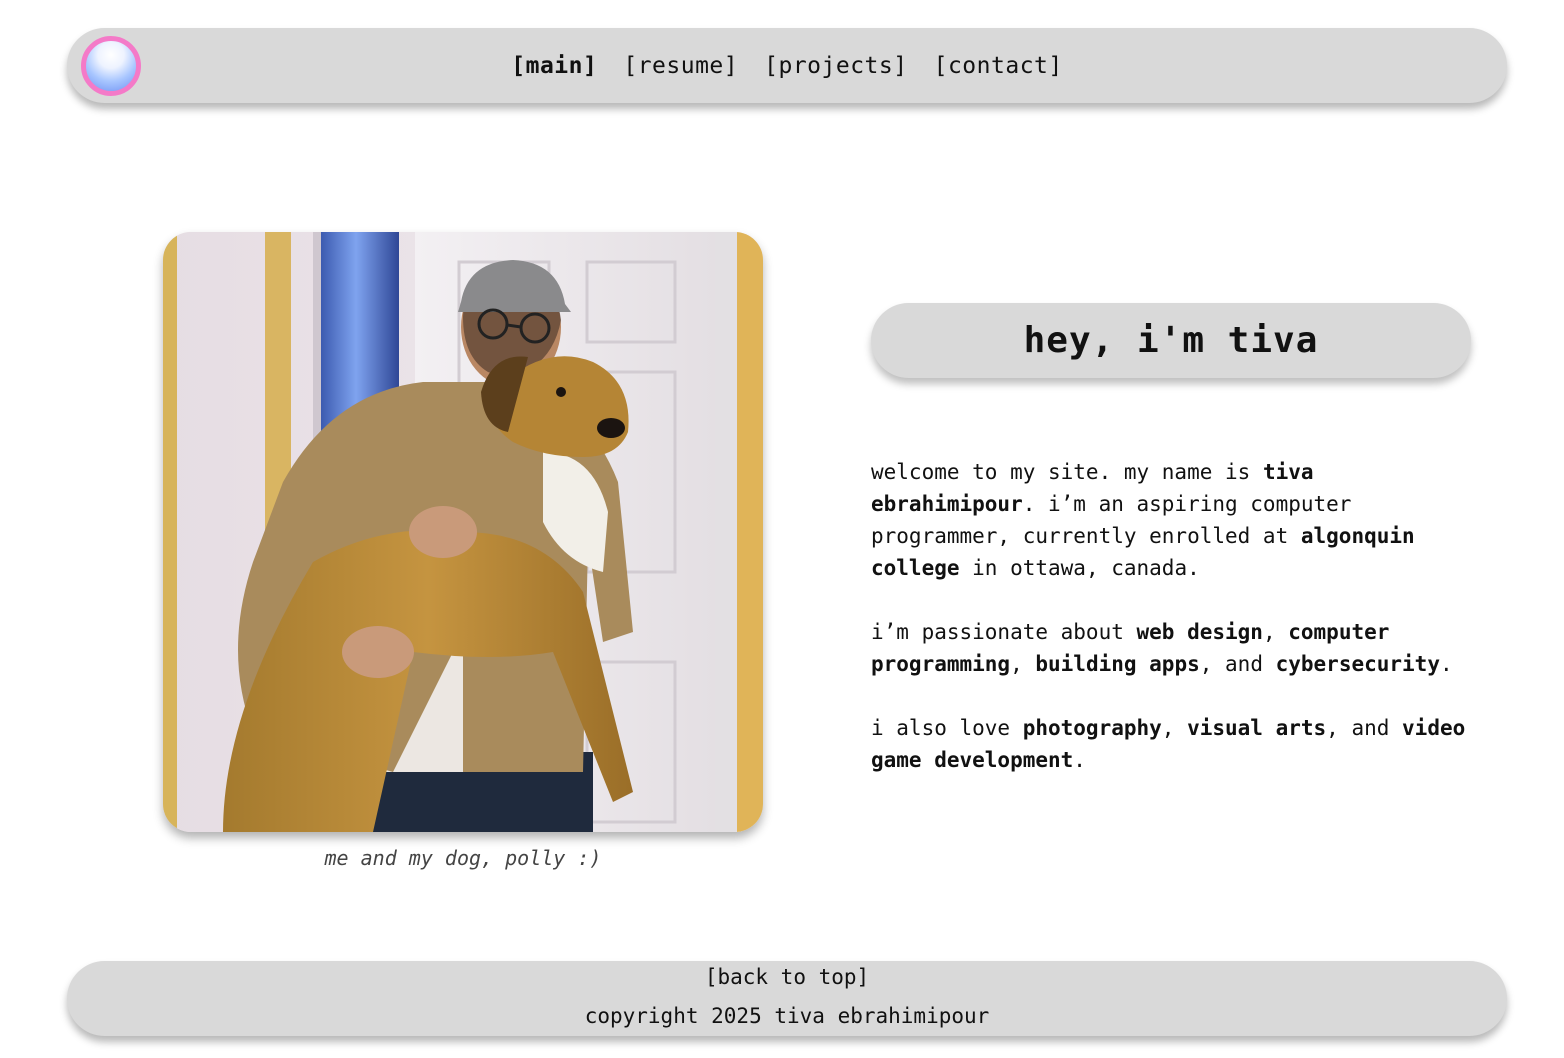  What do you see at coordinates (1257, 728) in the screenshot?
I see `bio-highlight-visual-arts: visual arts` at bounding box center [1257, 728].